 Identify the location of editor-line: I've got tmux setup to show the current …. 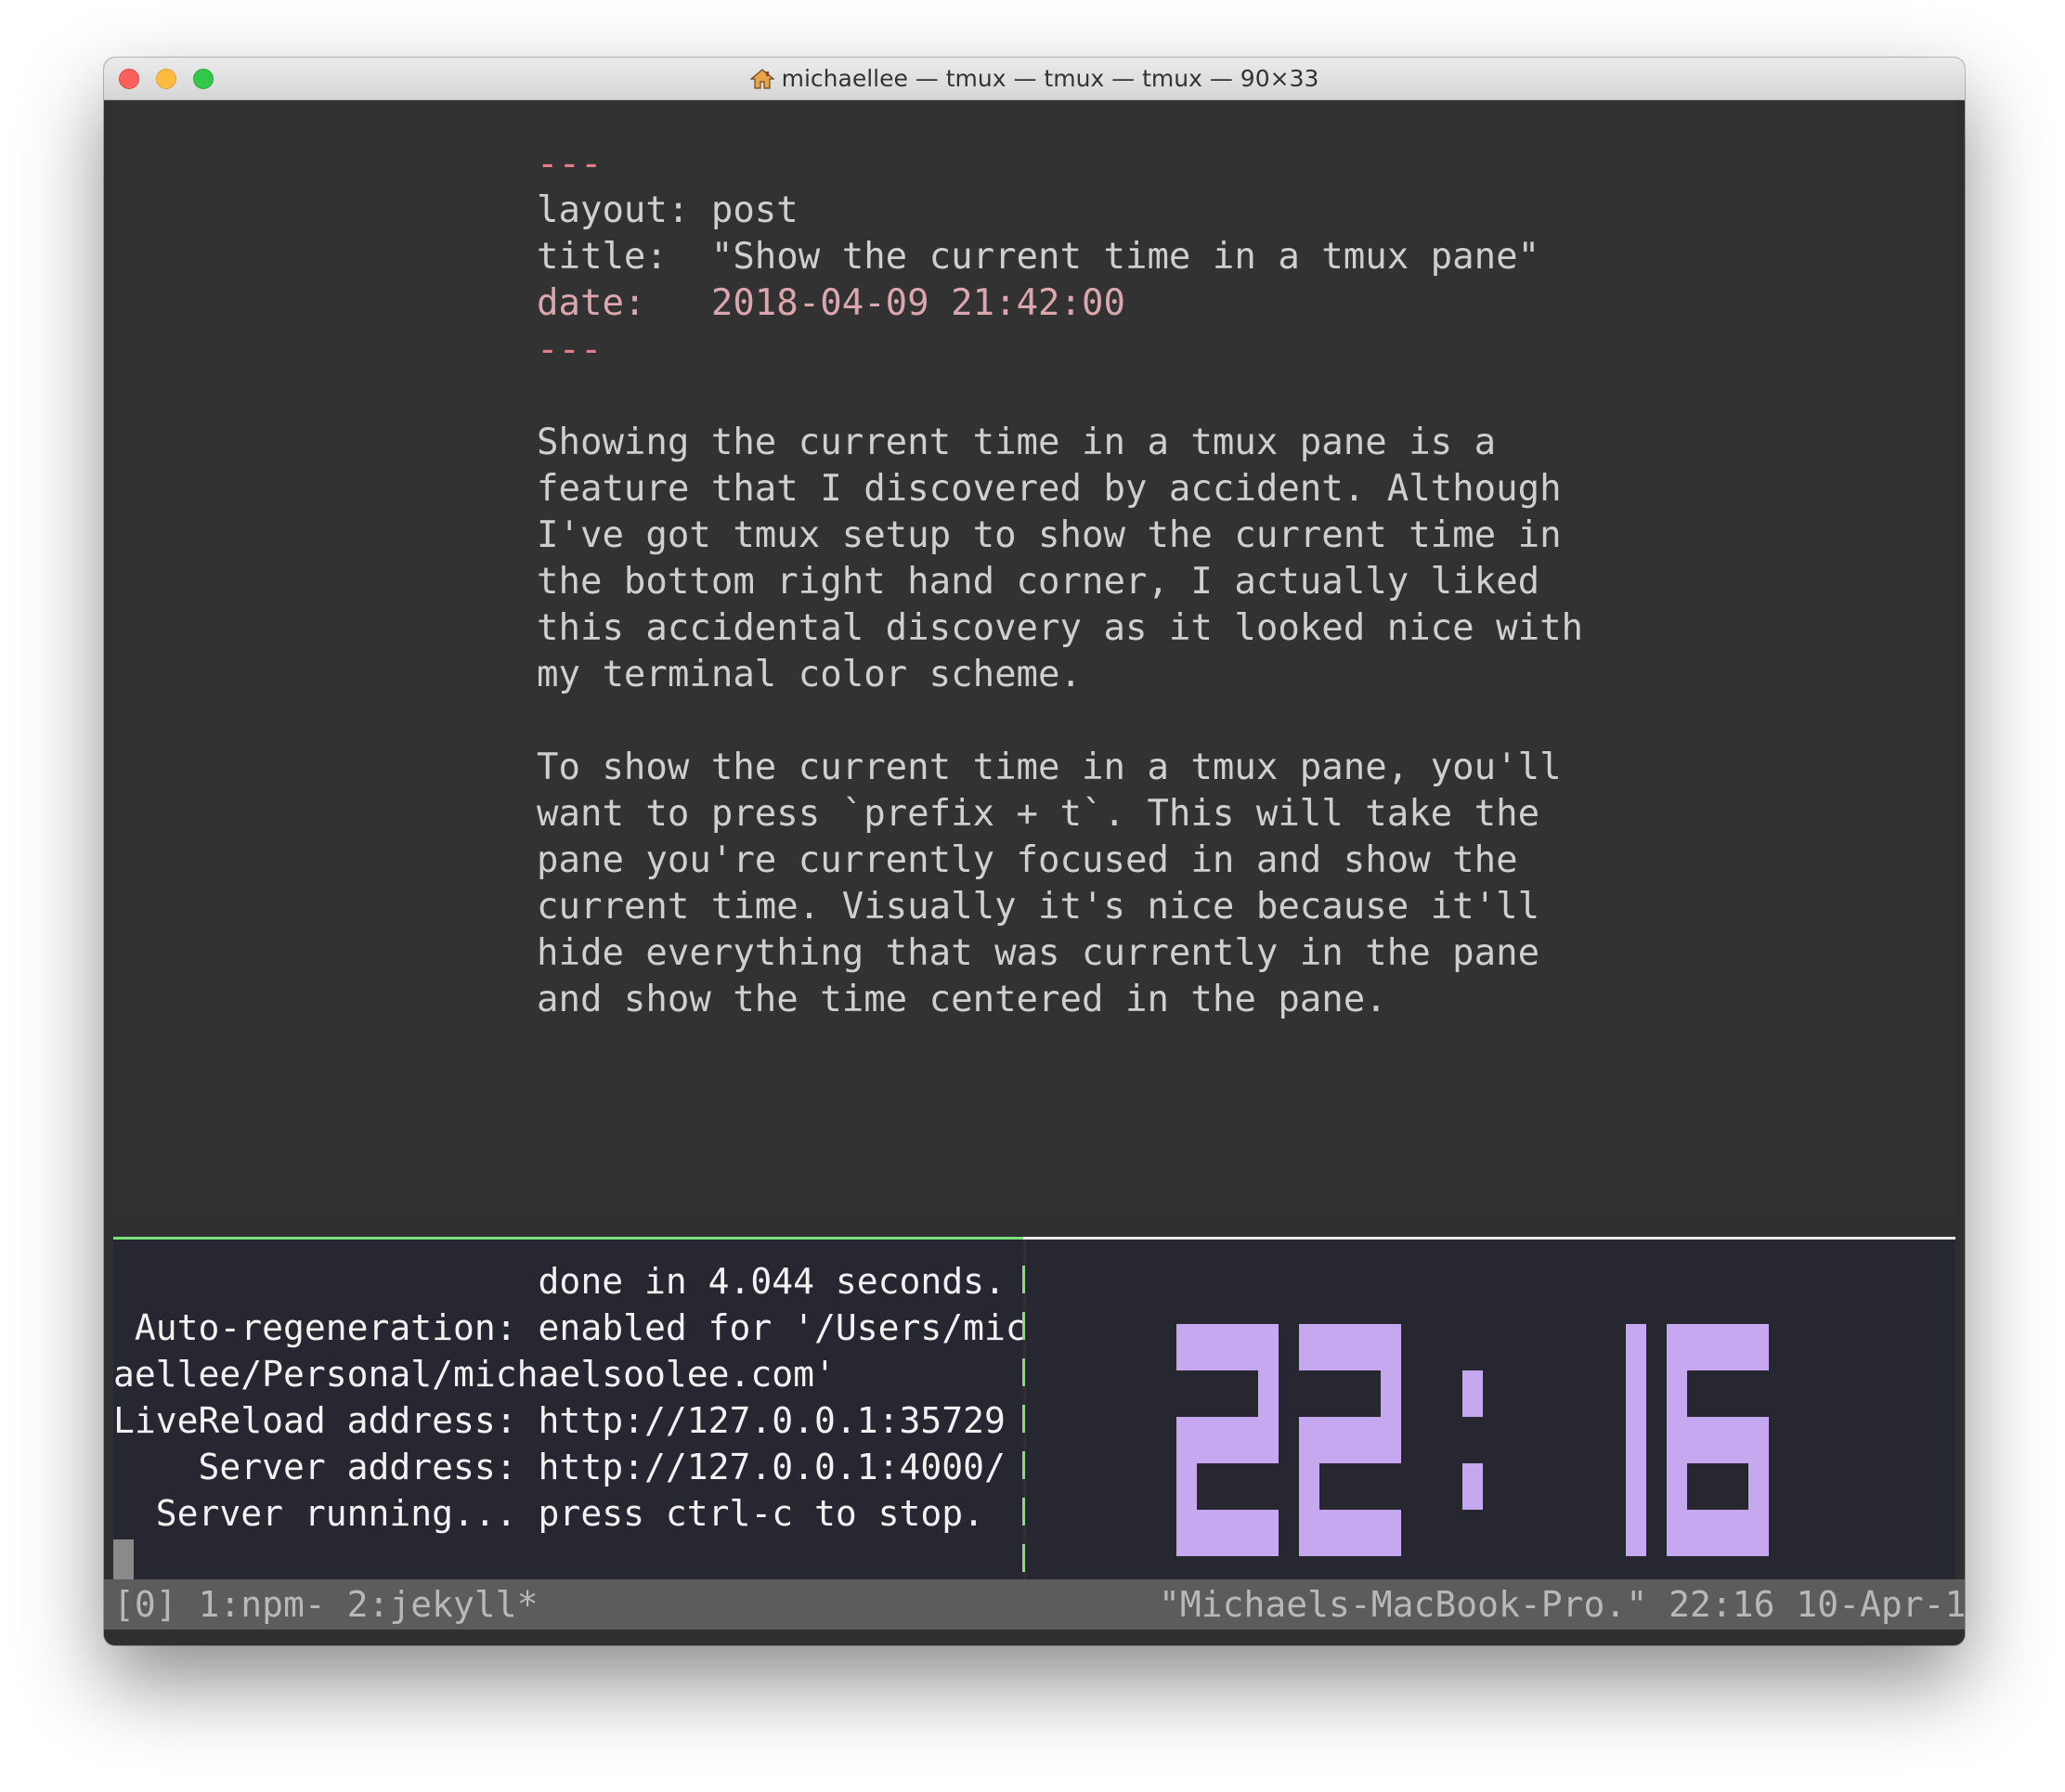
(1049, 535).